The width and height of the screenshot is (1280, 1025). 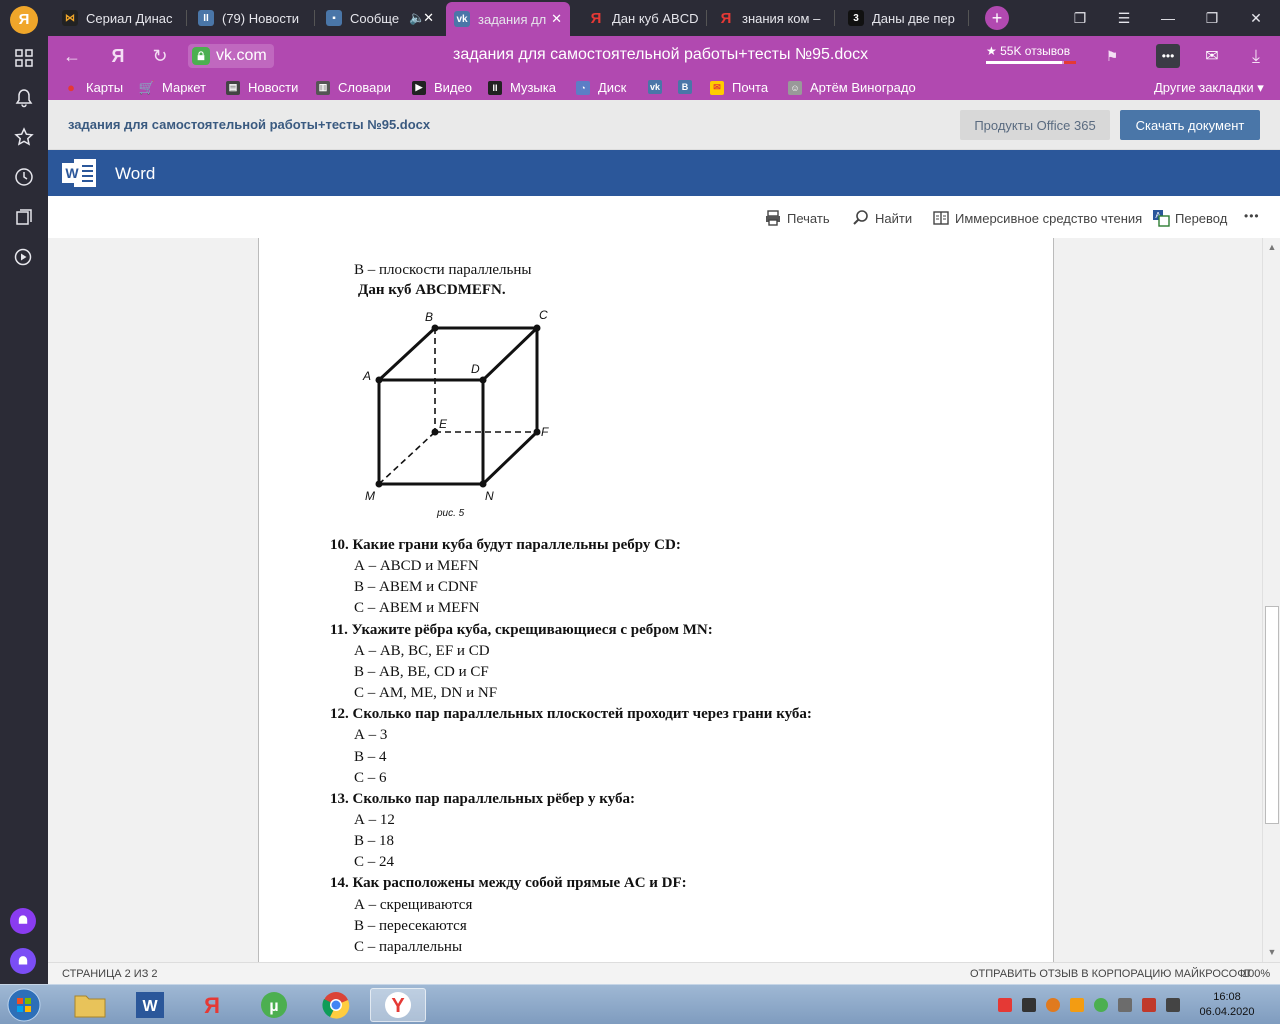 I want to click on browser-logo-icon: Я, so click(x=24, y=20).